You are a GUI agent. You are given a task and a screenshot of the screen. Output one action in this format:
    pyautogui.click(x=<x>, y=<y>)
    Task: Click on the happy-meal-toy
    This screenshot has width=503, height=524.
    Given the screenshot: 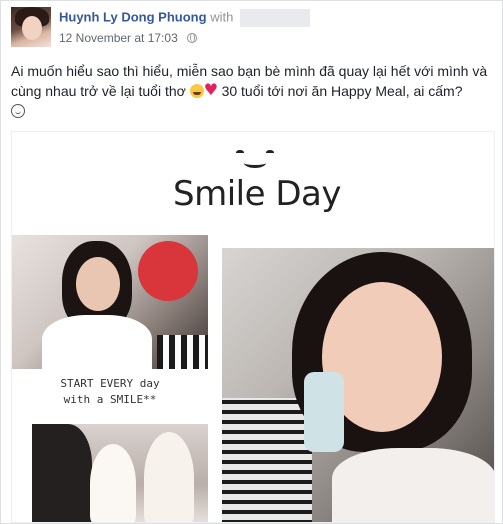 What is the action you would take?
    pyautogui.click(x=324, y=412)
    